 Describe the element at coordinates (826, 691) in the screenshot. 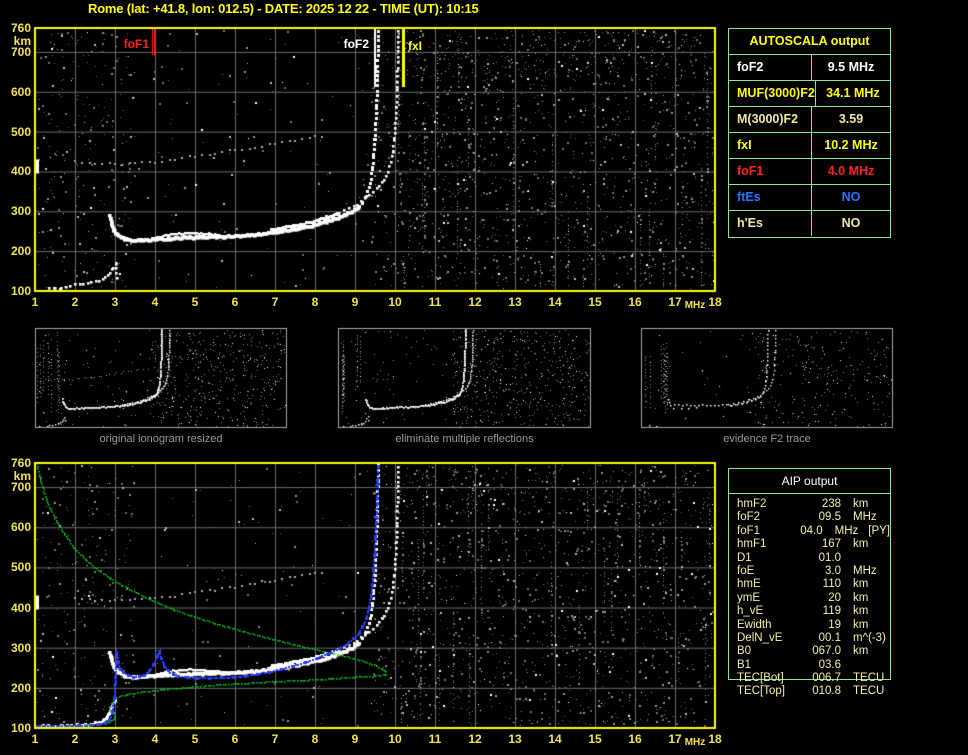

I see `b-val: 010.8` at that location.